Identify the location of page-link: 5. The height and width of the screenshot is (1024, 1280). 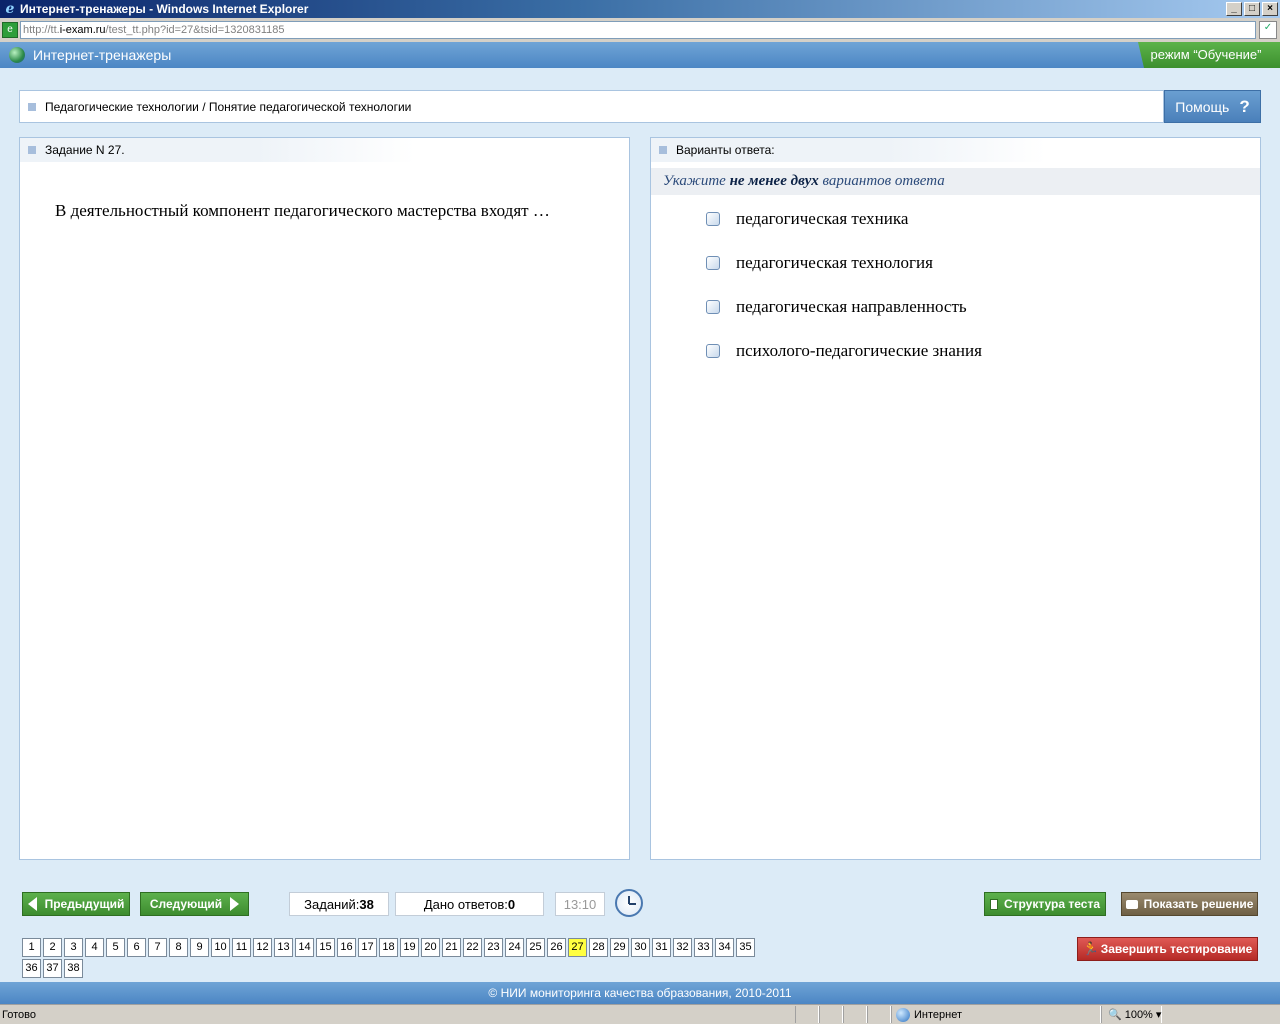
(115, 947).